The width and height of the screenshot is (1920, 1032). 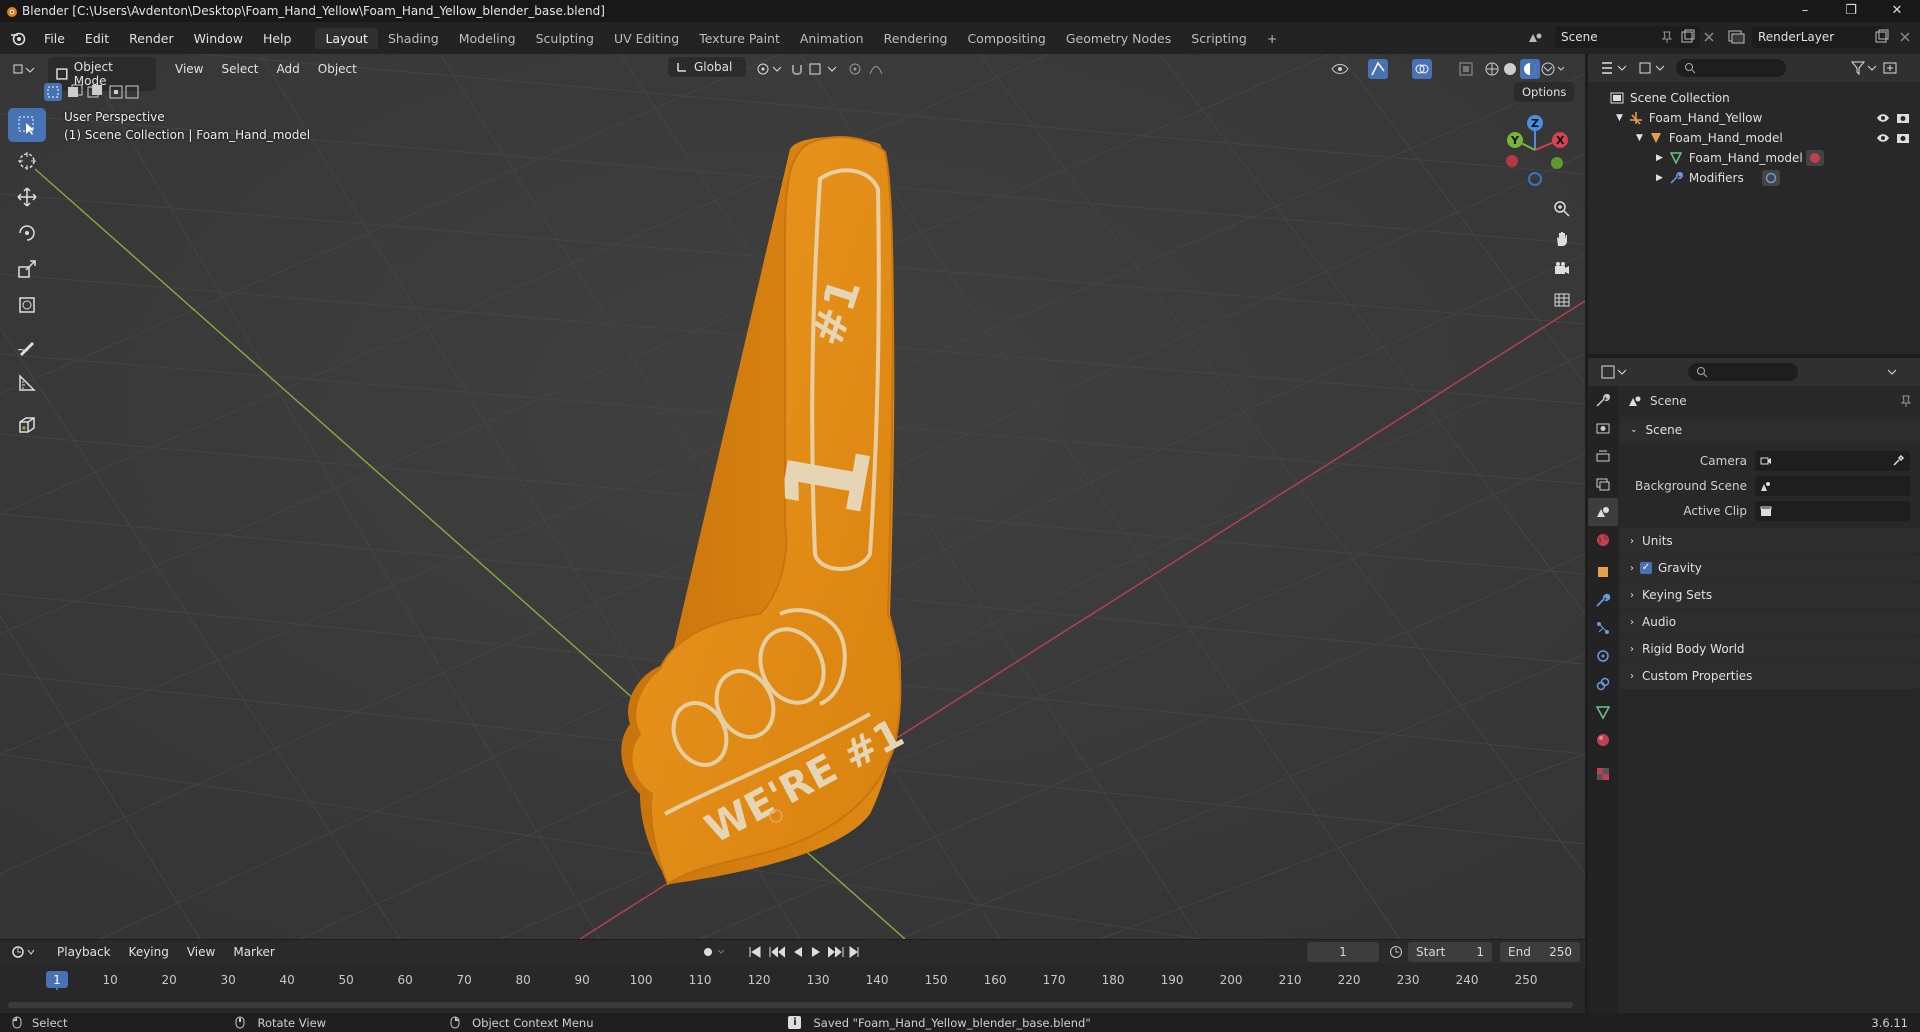 I want to click on tool-rotate, so click(x=27, y=233).